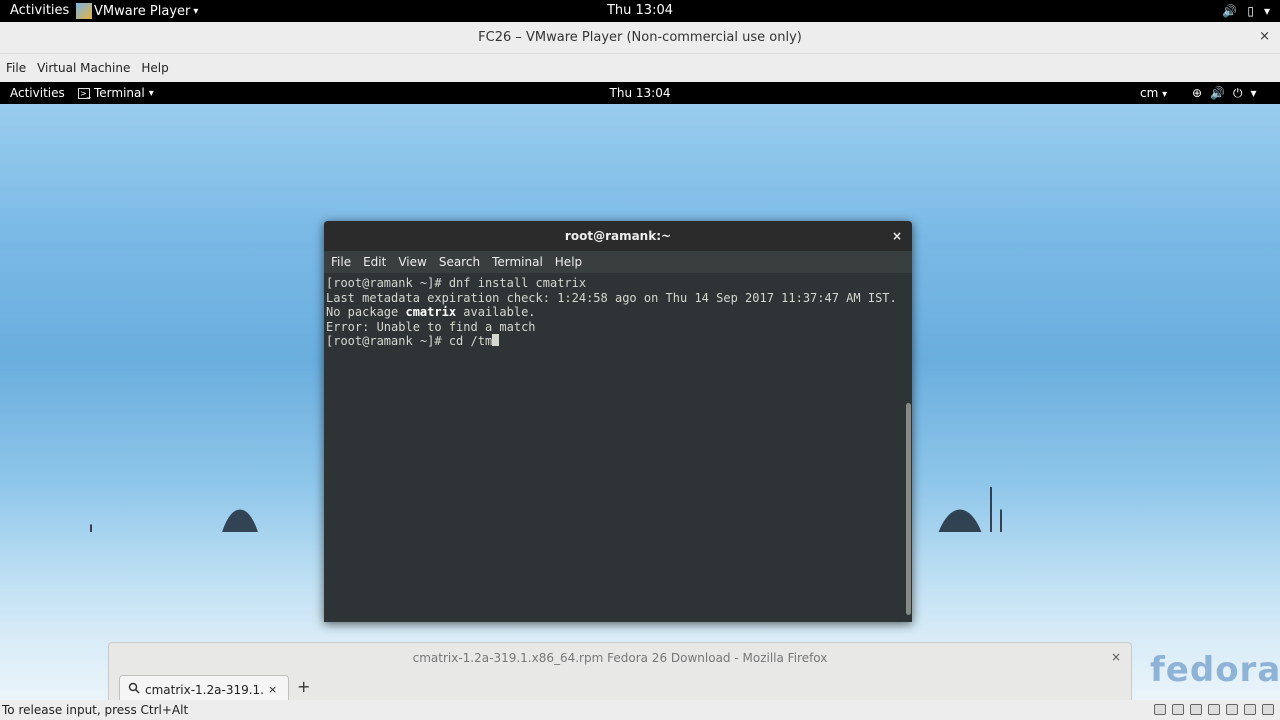  Describe the element at coordinates (366, 312) in the screenshot. I see `terminal-text: No package` at that location.